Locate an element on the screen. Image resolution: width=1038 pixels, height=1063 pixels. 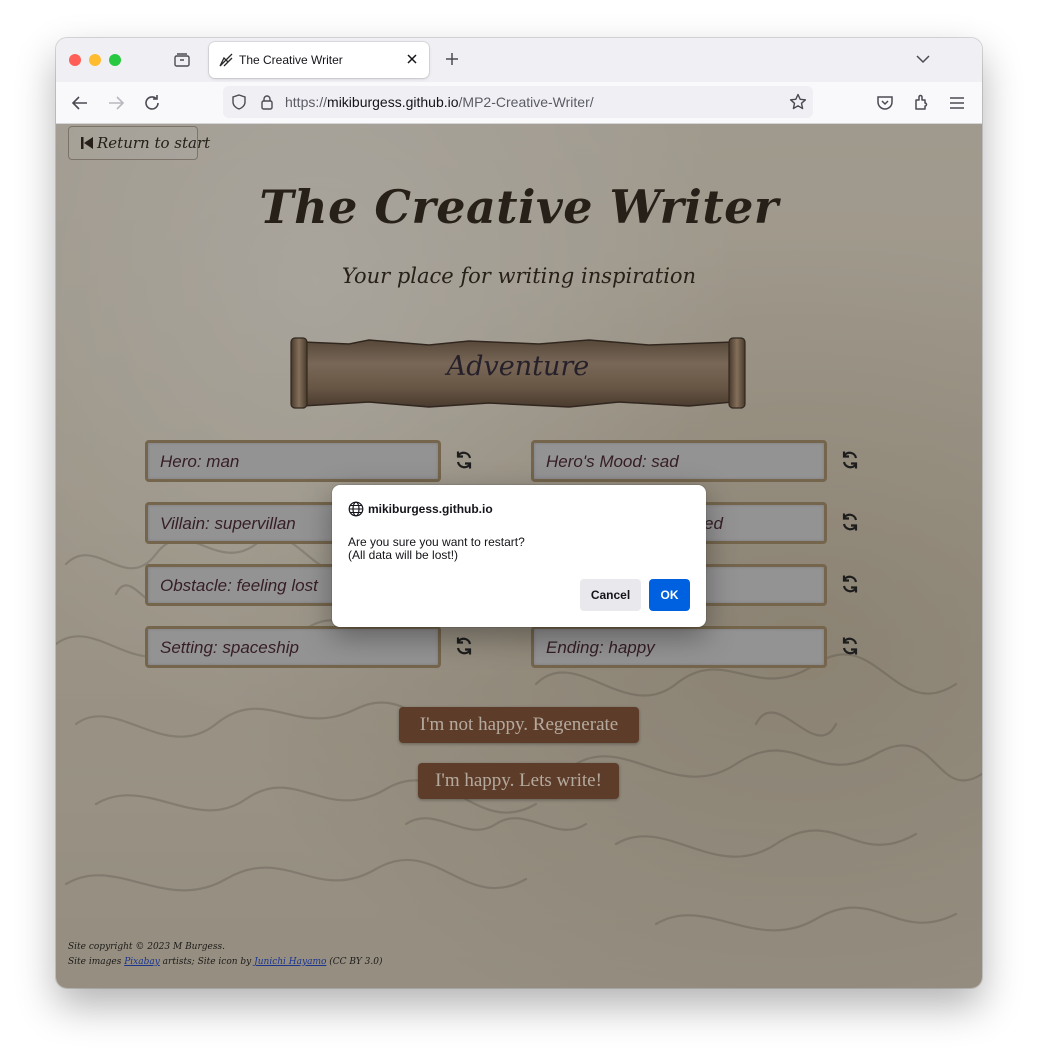
cancel-button: Cancel is located at coordinates (610, 595).